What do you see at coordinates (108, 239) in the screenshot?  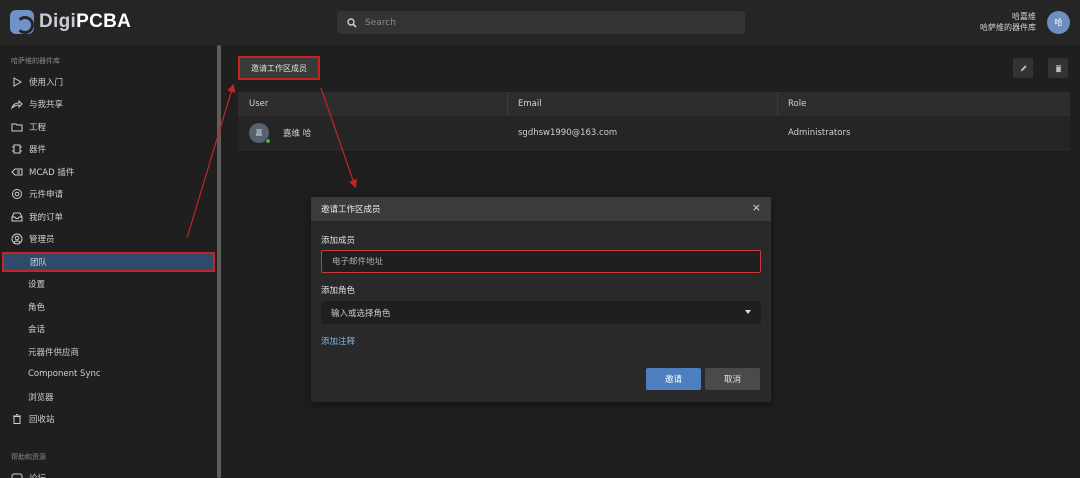 I see `sidebar-item-admin: 管理员` at bounding box center [108, 239].